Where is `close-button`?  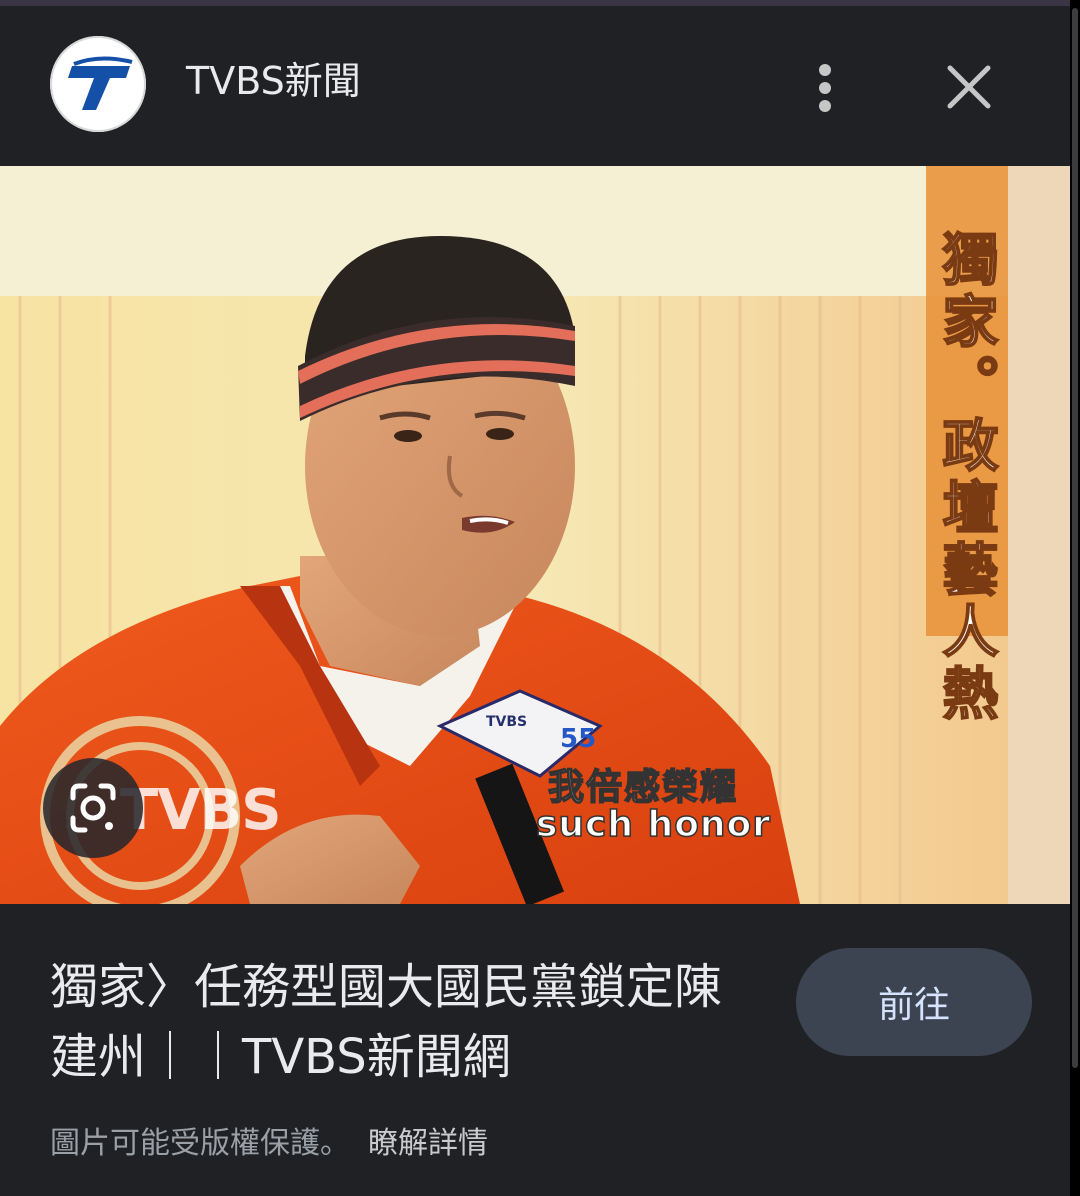
close-button is located at coordinates (969, 87).